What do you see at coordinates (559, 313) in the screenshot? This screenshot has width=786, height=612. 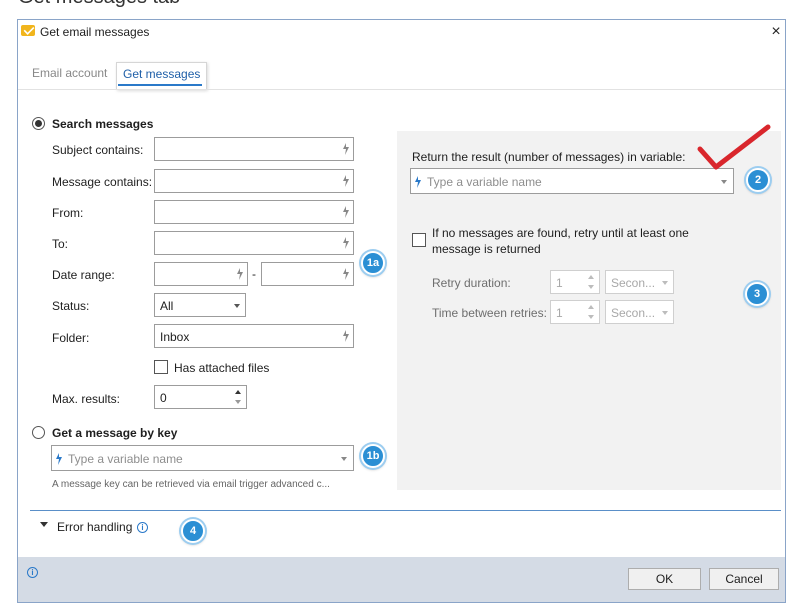 I see `time-between-retries-value: 1` at bounding box center [559, 313].